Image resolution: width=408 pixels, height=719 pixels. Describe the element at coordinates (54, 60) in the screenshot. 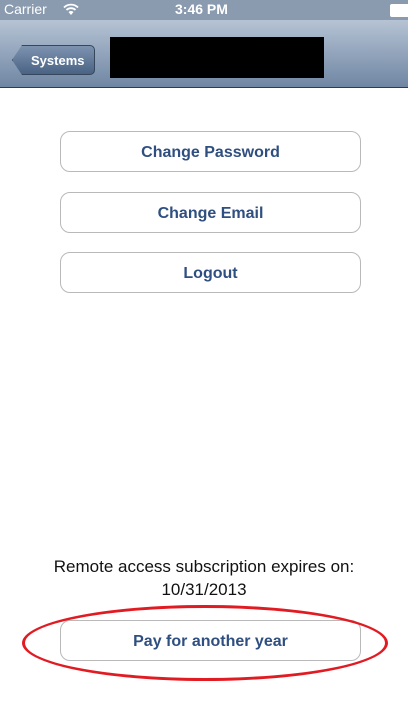

I see `back-button-systems: Systems` at that location.